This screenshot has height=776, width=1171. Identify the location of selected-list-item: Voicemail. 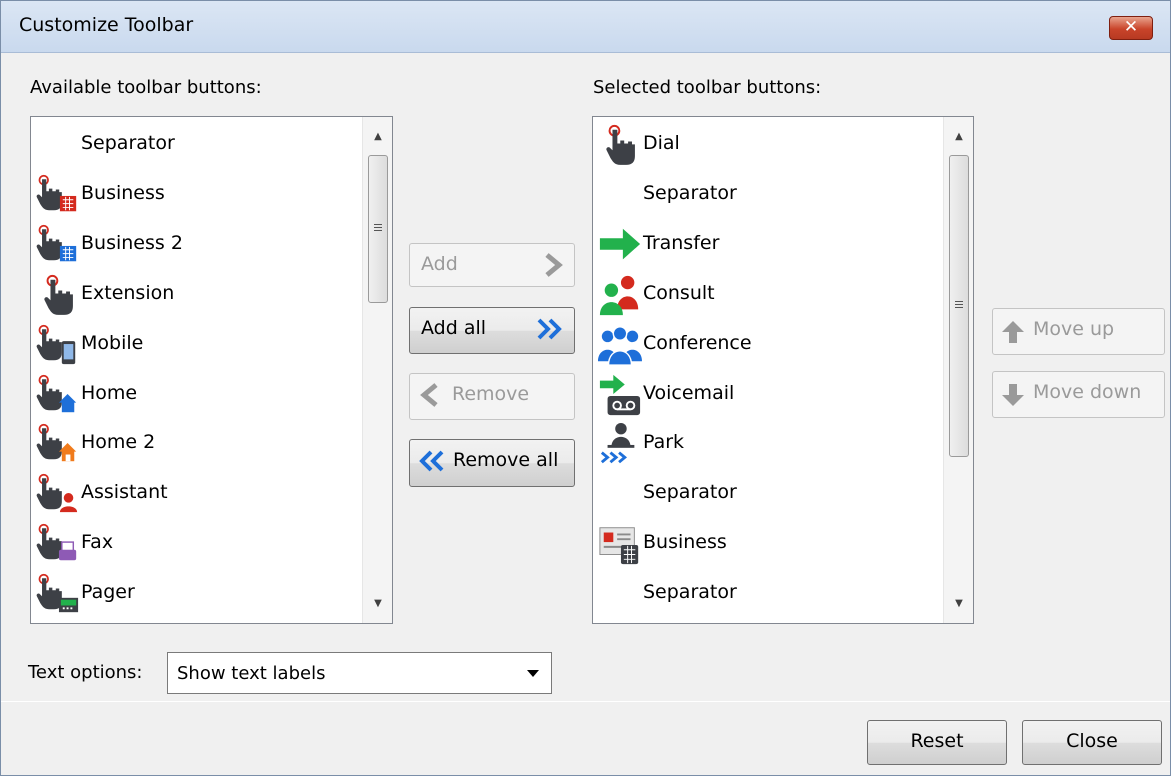
(758, 395).